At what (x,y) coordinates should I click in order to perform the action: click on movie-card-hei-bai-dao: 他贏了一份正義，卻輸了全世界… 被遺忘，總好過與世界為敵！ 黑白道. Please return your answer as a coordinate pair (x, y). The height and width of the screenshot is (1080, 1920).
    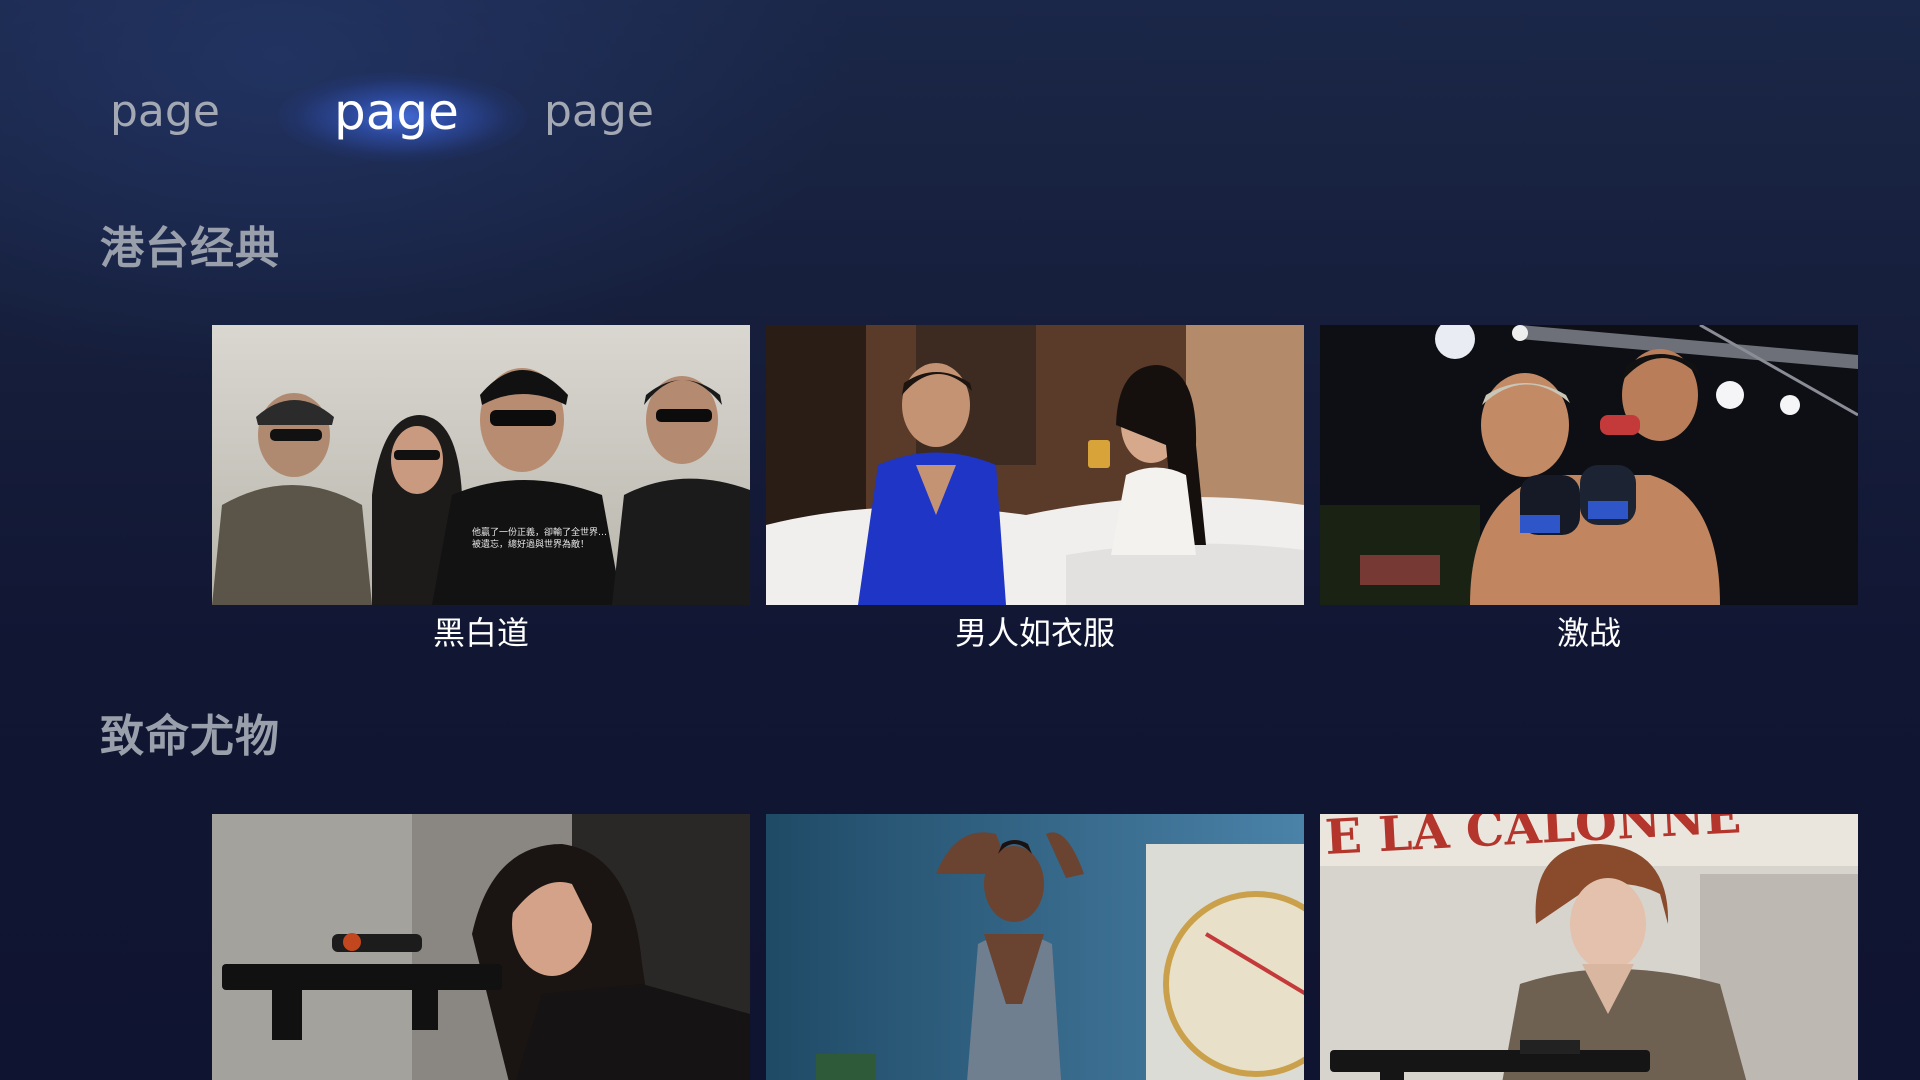
    Looking at the image, I should click on (481, 490).